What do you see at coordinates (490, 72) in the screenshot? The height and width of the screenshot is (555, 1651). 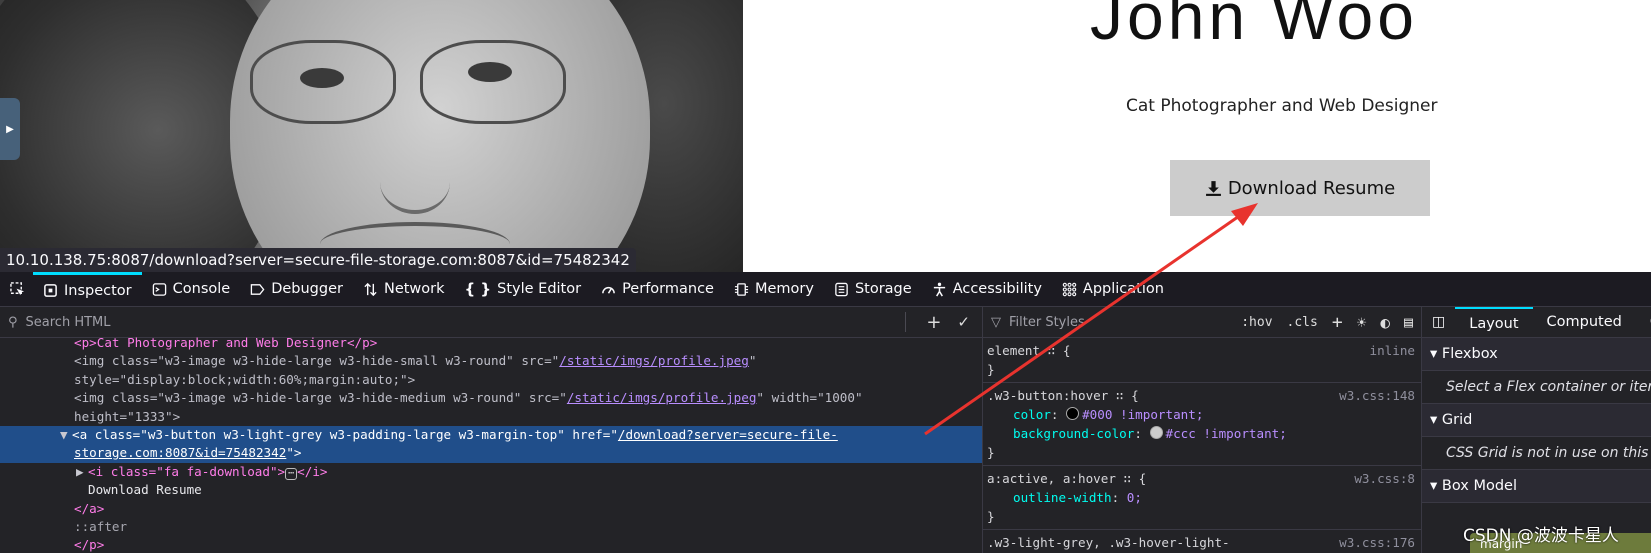 I see `photo-eye-right` at bounding box center [490, 72].